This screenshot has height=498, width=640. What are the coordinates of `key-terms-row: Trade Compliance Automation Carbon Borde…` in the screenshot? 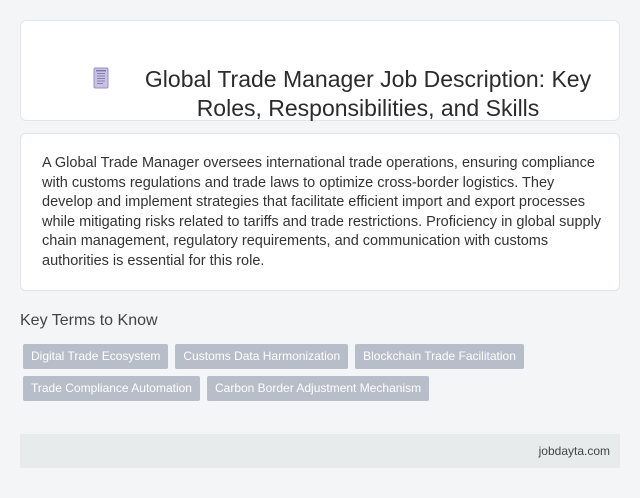 It's located at (313, 388).